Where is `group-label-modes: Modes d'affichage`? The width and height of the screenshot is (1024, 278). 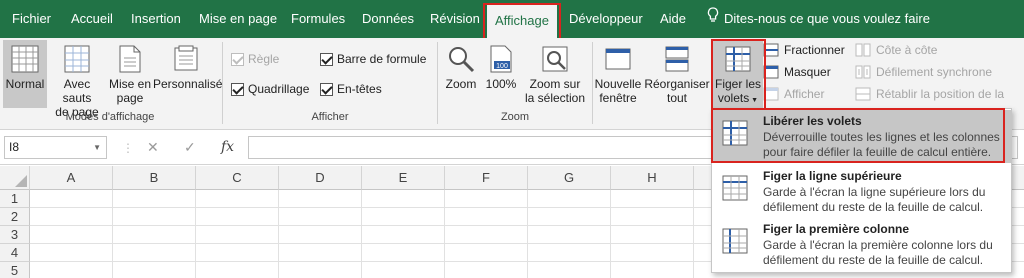
group-label-modes: Modes d'affichage is located at coordinates (110, 117).